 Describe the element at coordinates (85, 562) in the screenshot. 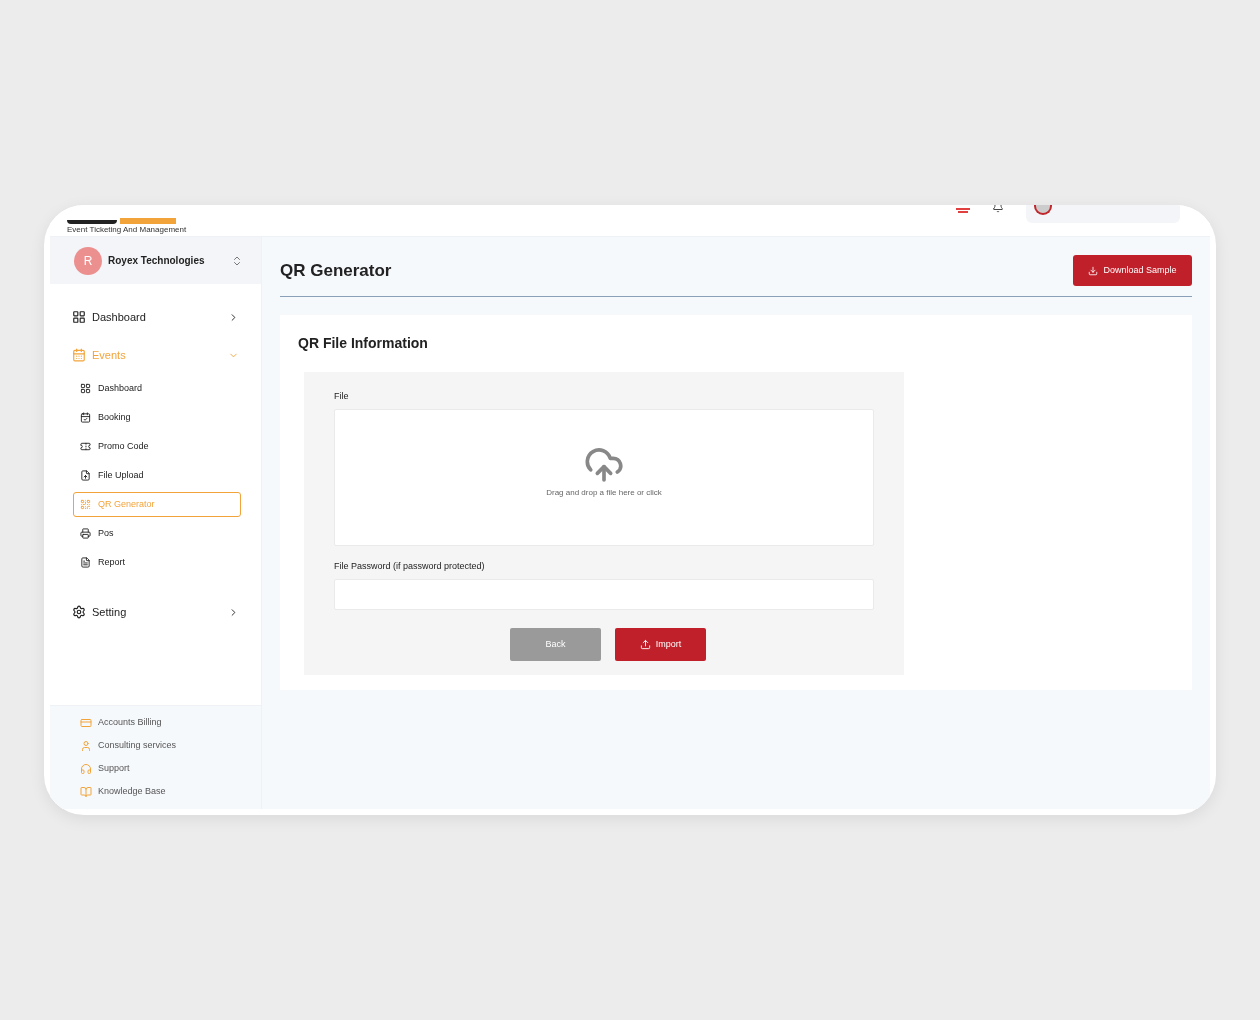

I see `document-icon` at that location.